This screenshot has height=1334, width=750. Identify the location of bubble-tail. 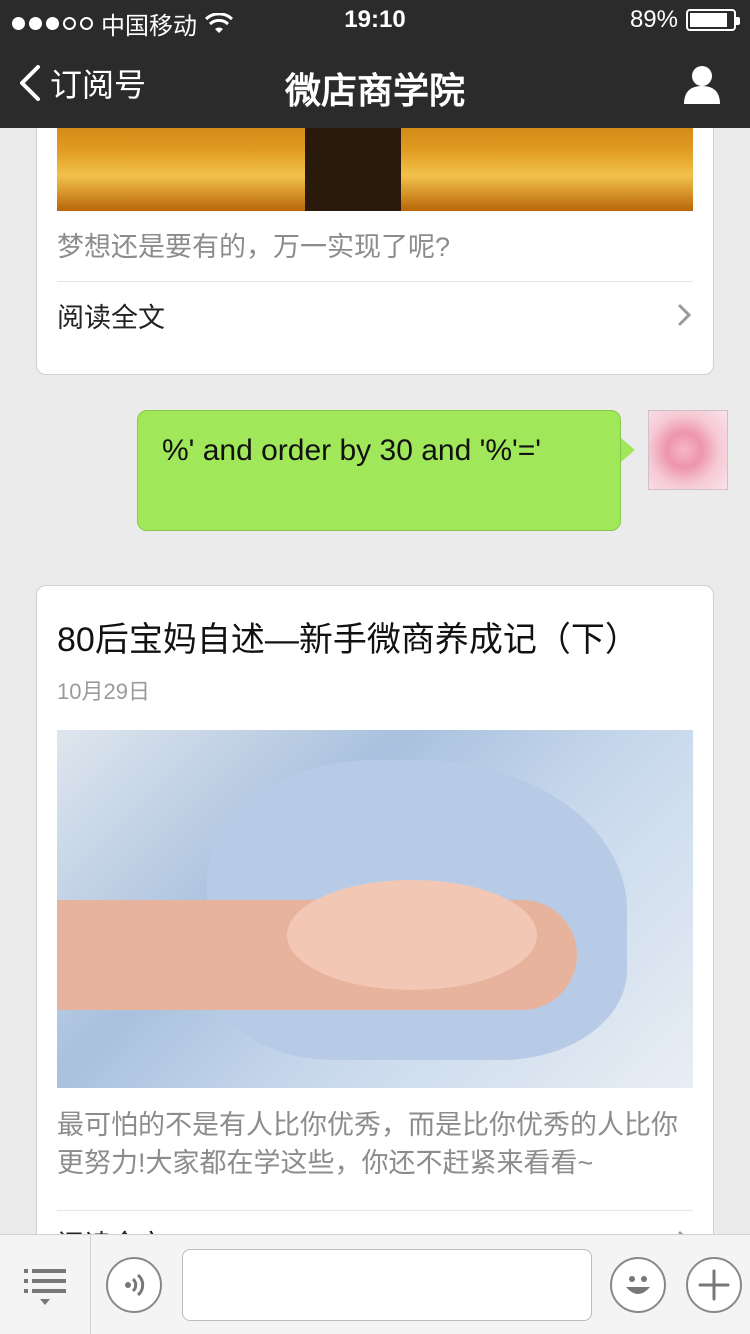
(628, 450).